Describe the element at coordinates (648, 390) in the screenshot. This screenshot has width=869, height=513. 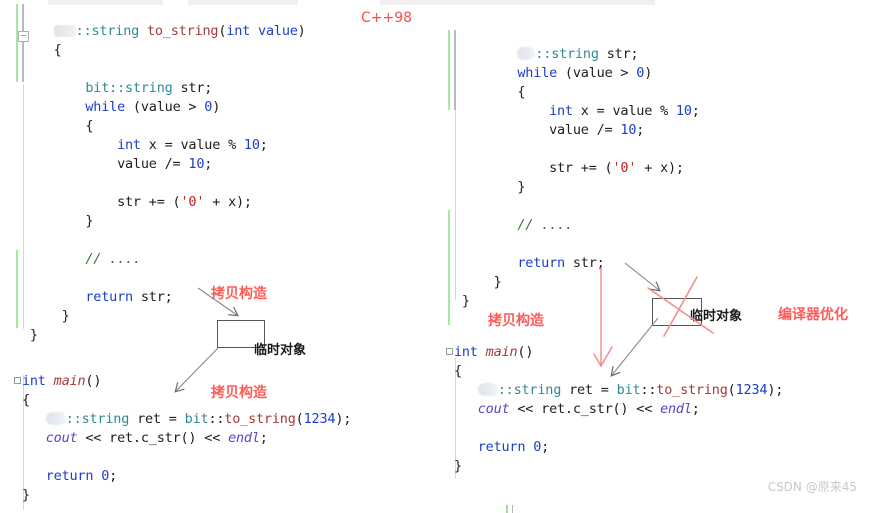
I see `code-token-plain: ::` at that location.